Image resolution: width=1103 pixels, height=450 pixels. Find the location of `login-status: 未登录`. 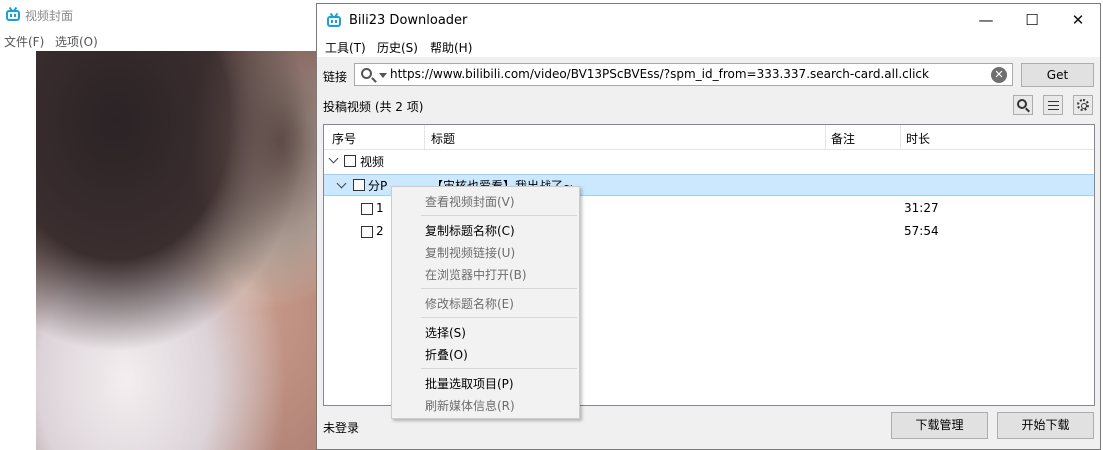

login-status: 未登录 is located at coordinates (341, 428).